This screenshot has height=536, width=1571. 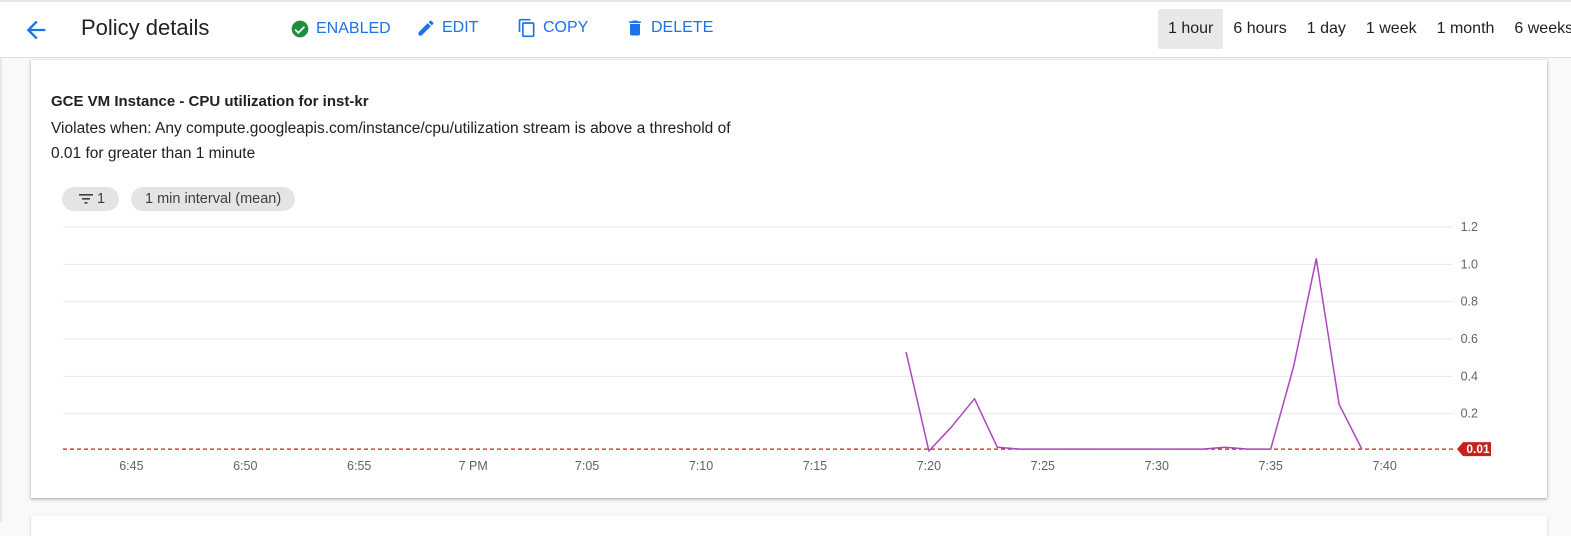 I want to click on delete-button: DELETE, so click(x=669, y=28).